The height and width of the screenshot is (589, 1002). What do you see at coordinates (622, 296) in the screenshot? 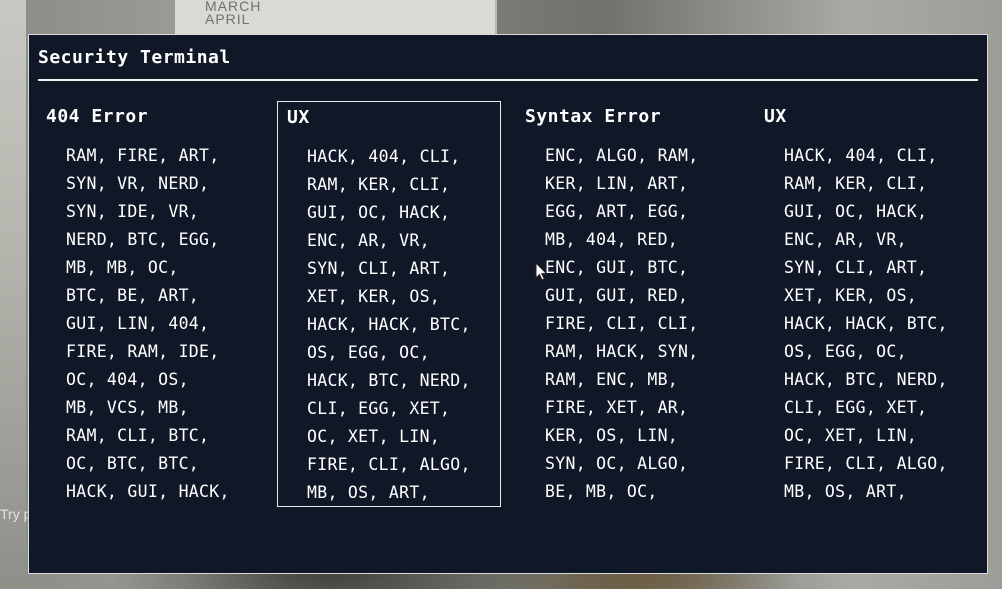
I see `code-row: GUI, GUI, RED,` at bounding box center [622, 296].